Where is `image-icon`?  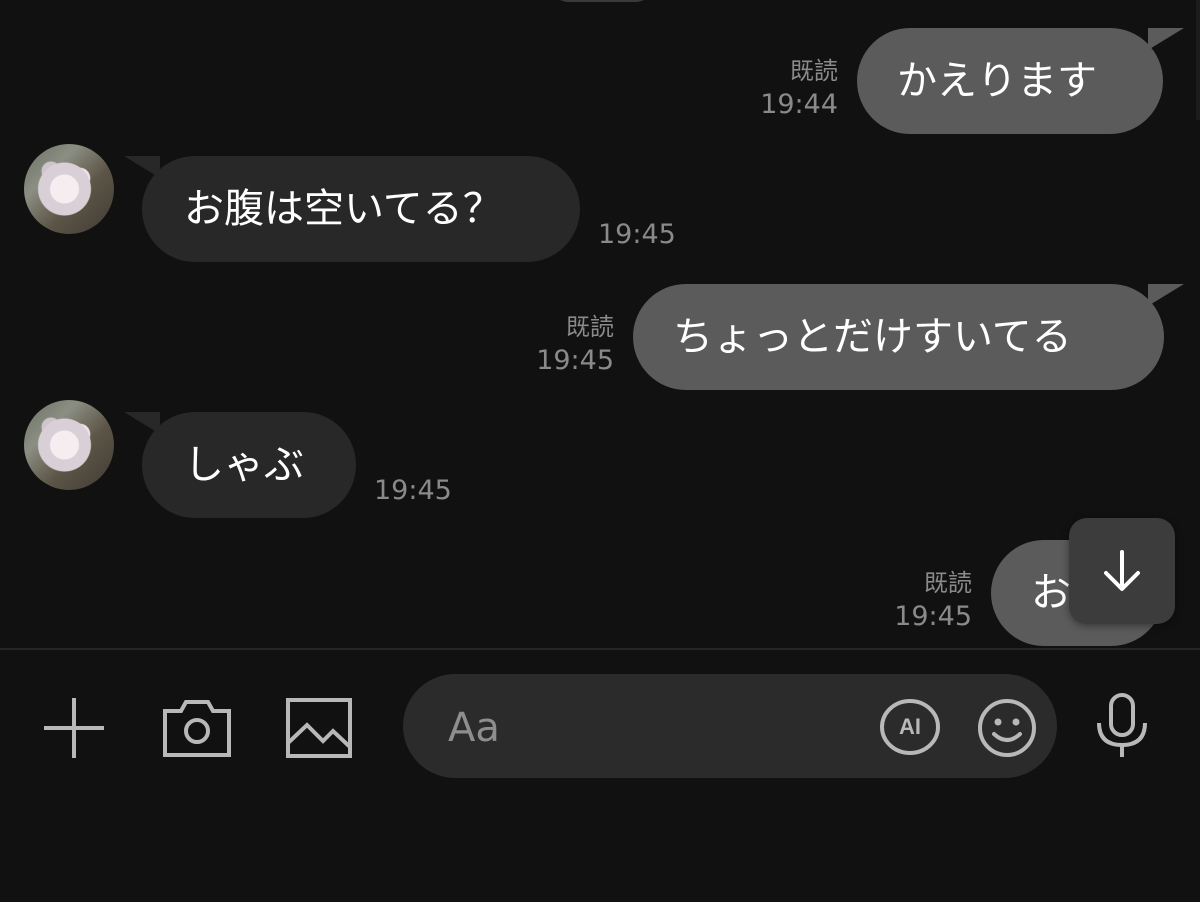
image-icon is located at coordinates (319, 728).